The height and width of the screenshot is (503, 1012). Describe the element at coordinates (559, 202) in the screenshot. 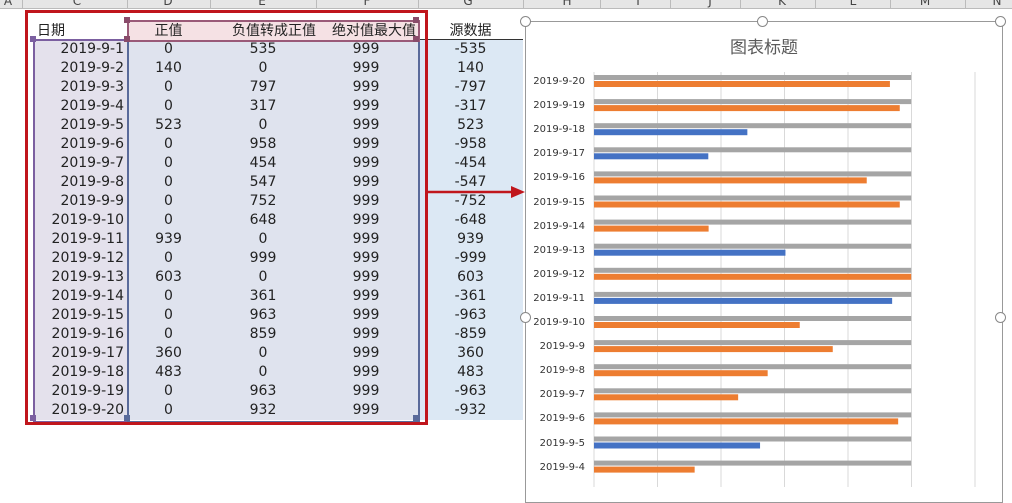

I see `category-label: 2019-9-15` at that location.